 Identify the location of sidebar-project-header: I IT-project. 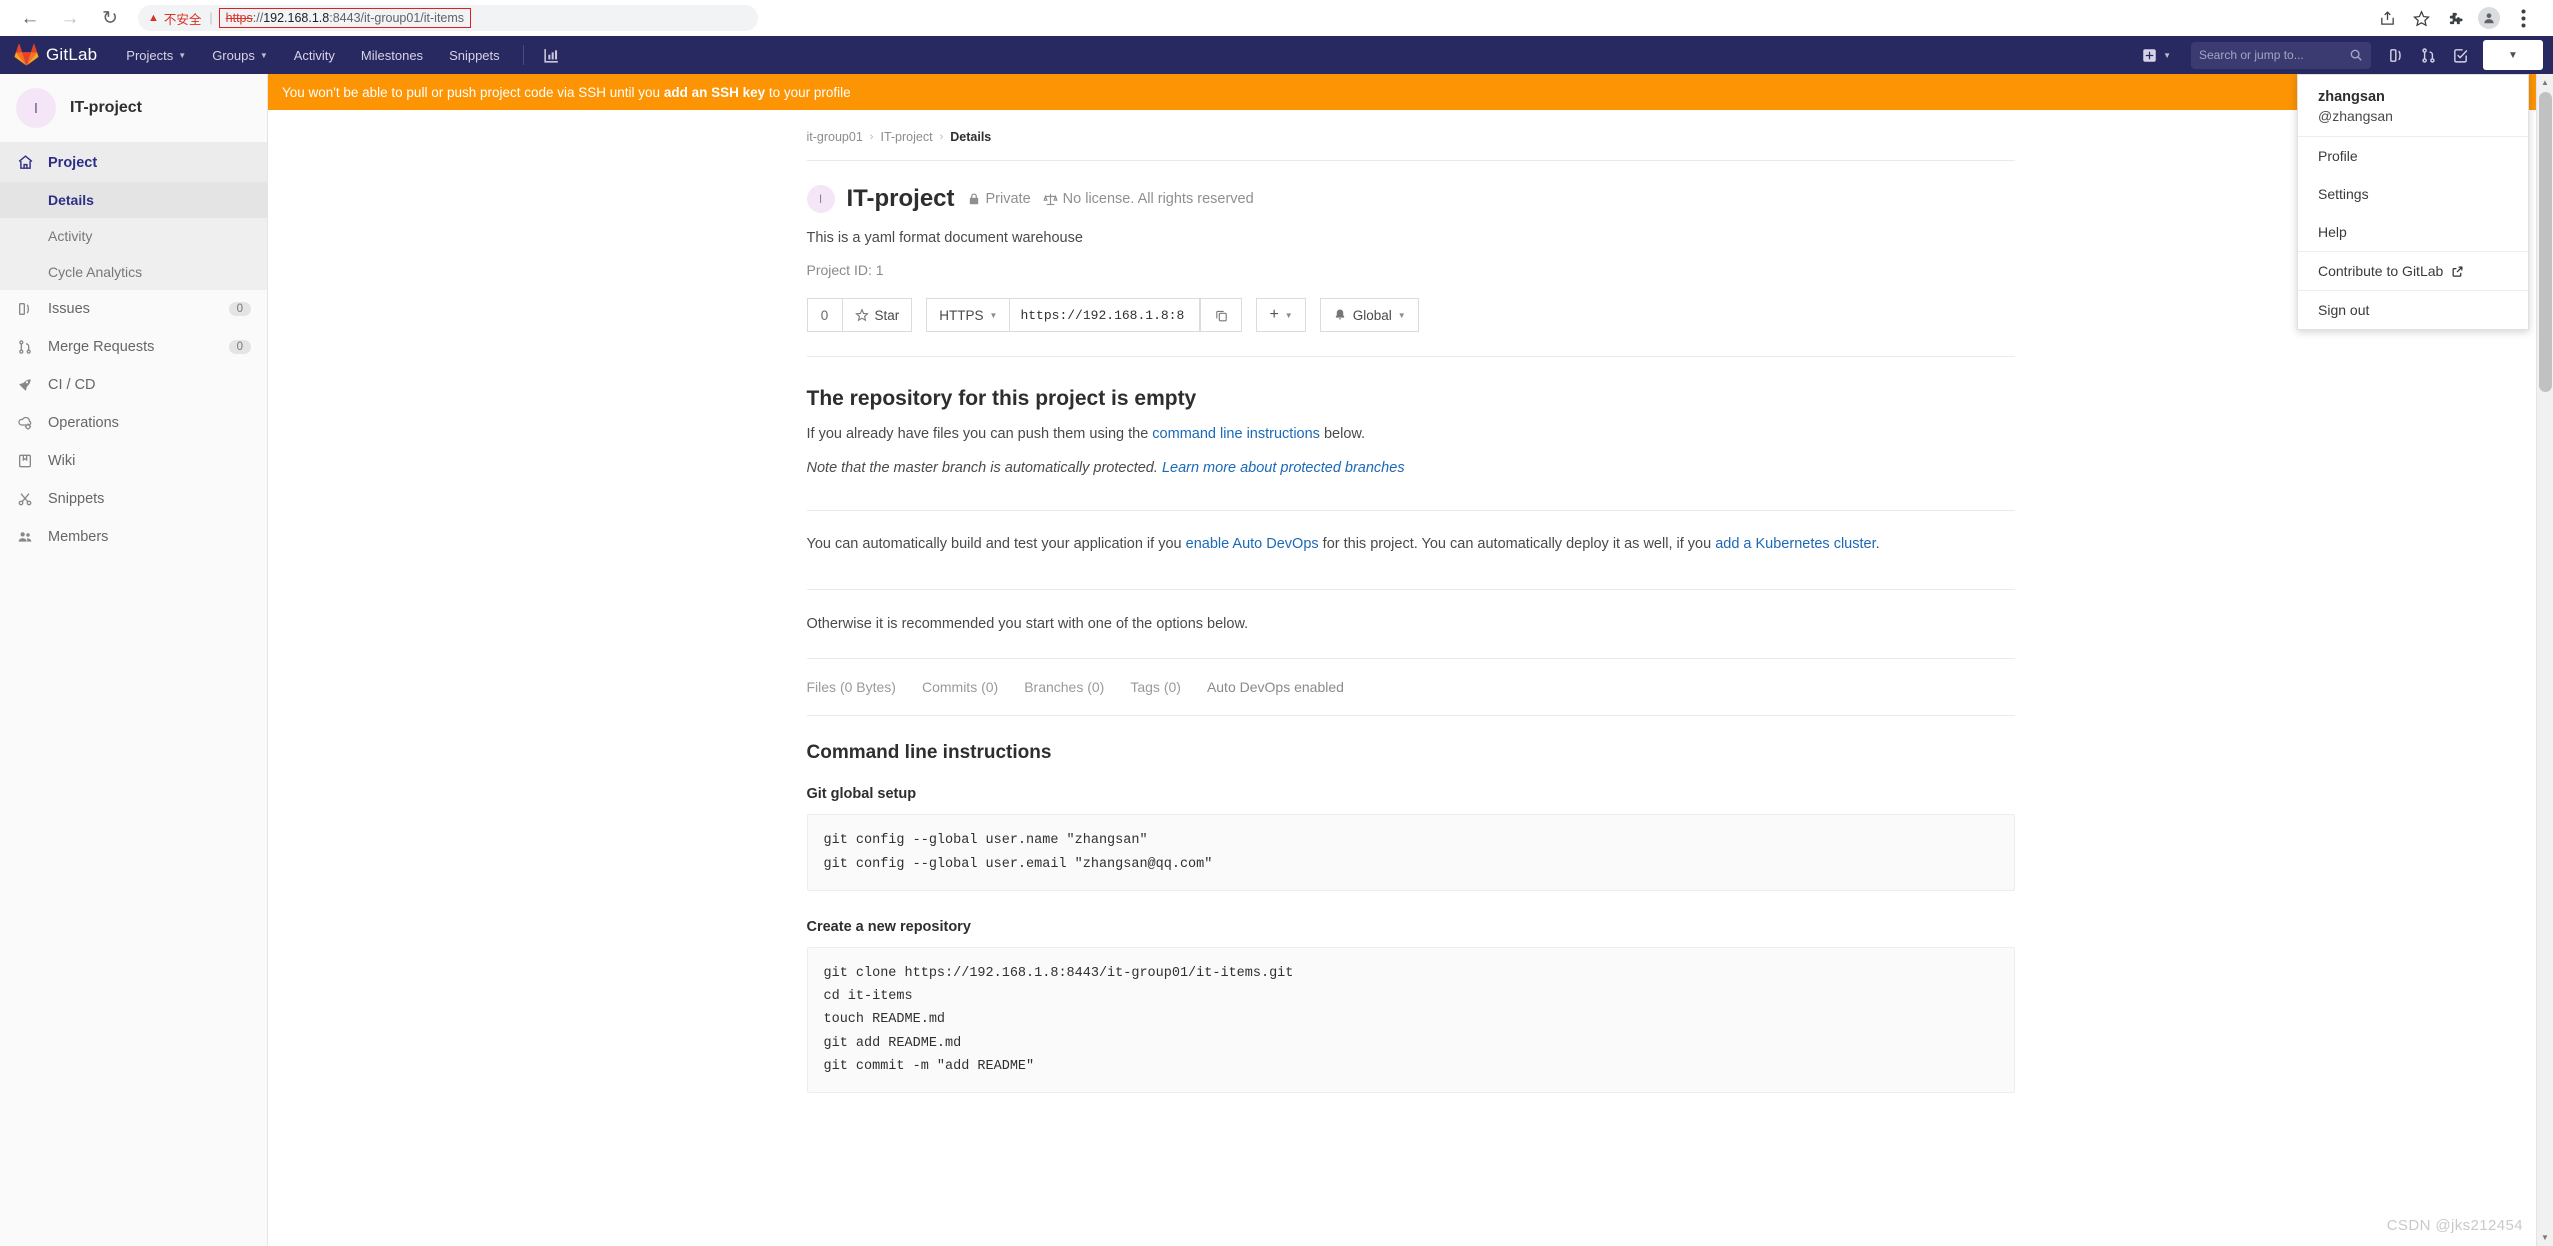
(133, 108).